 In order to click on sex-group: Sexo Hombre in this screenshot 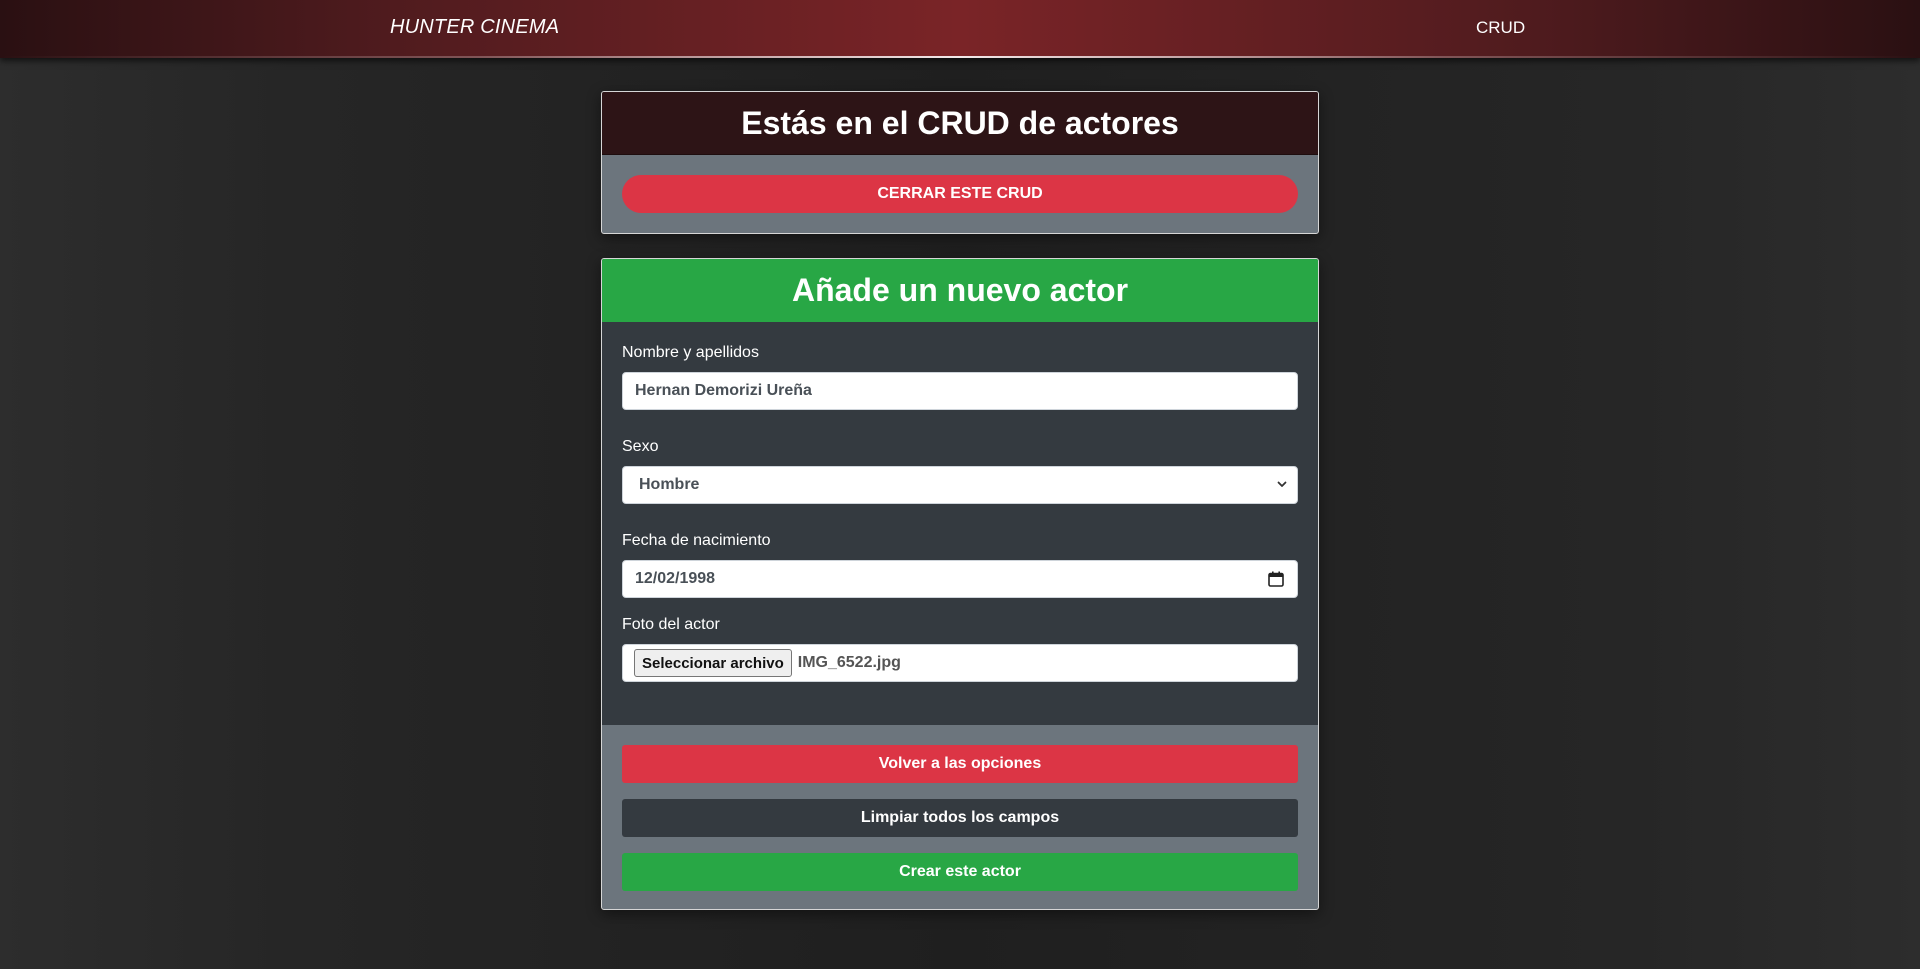, I will do `click(960, 471)`.